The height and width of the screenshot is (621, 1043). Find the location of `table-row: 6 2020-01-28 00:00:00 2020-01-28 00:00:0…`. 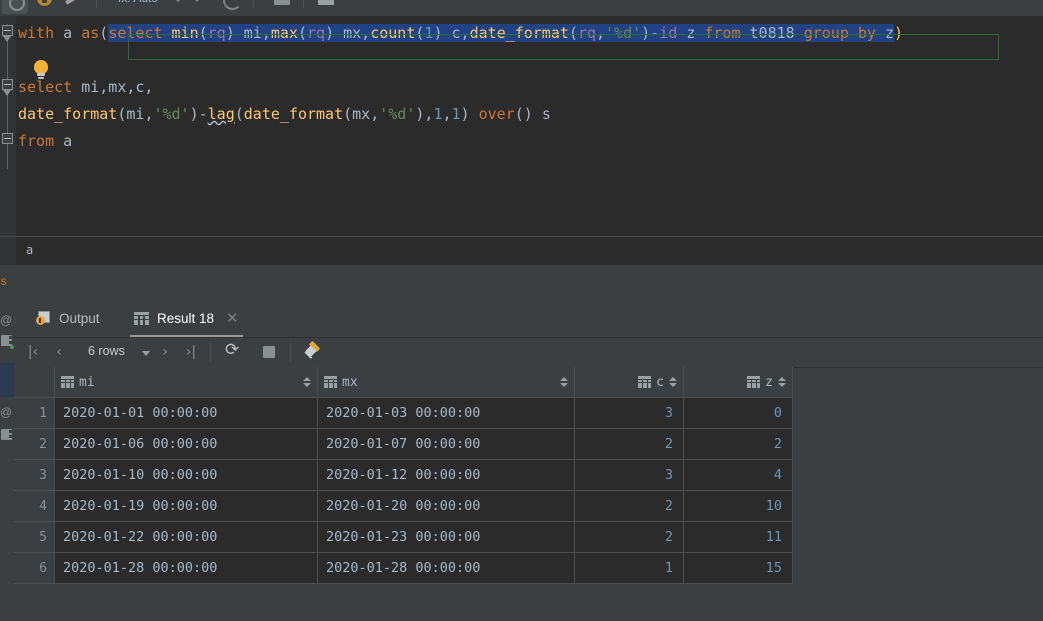

table-row: 6 2020-01-28 00:00:00 2020-01-28 00:00:0… is located at coordinates (403, 568).